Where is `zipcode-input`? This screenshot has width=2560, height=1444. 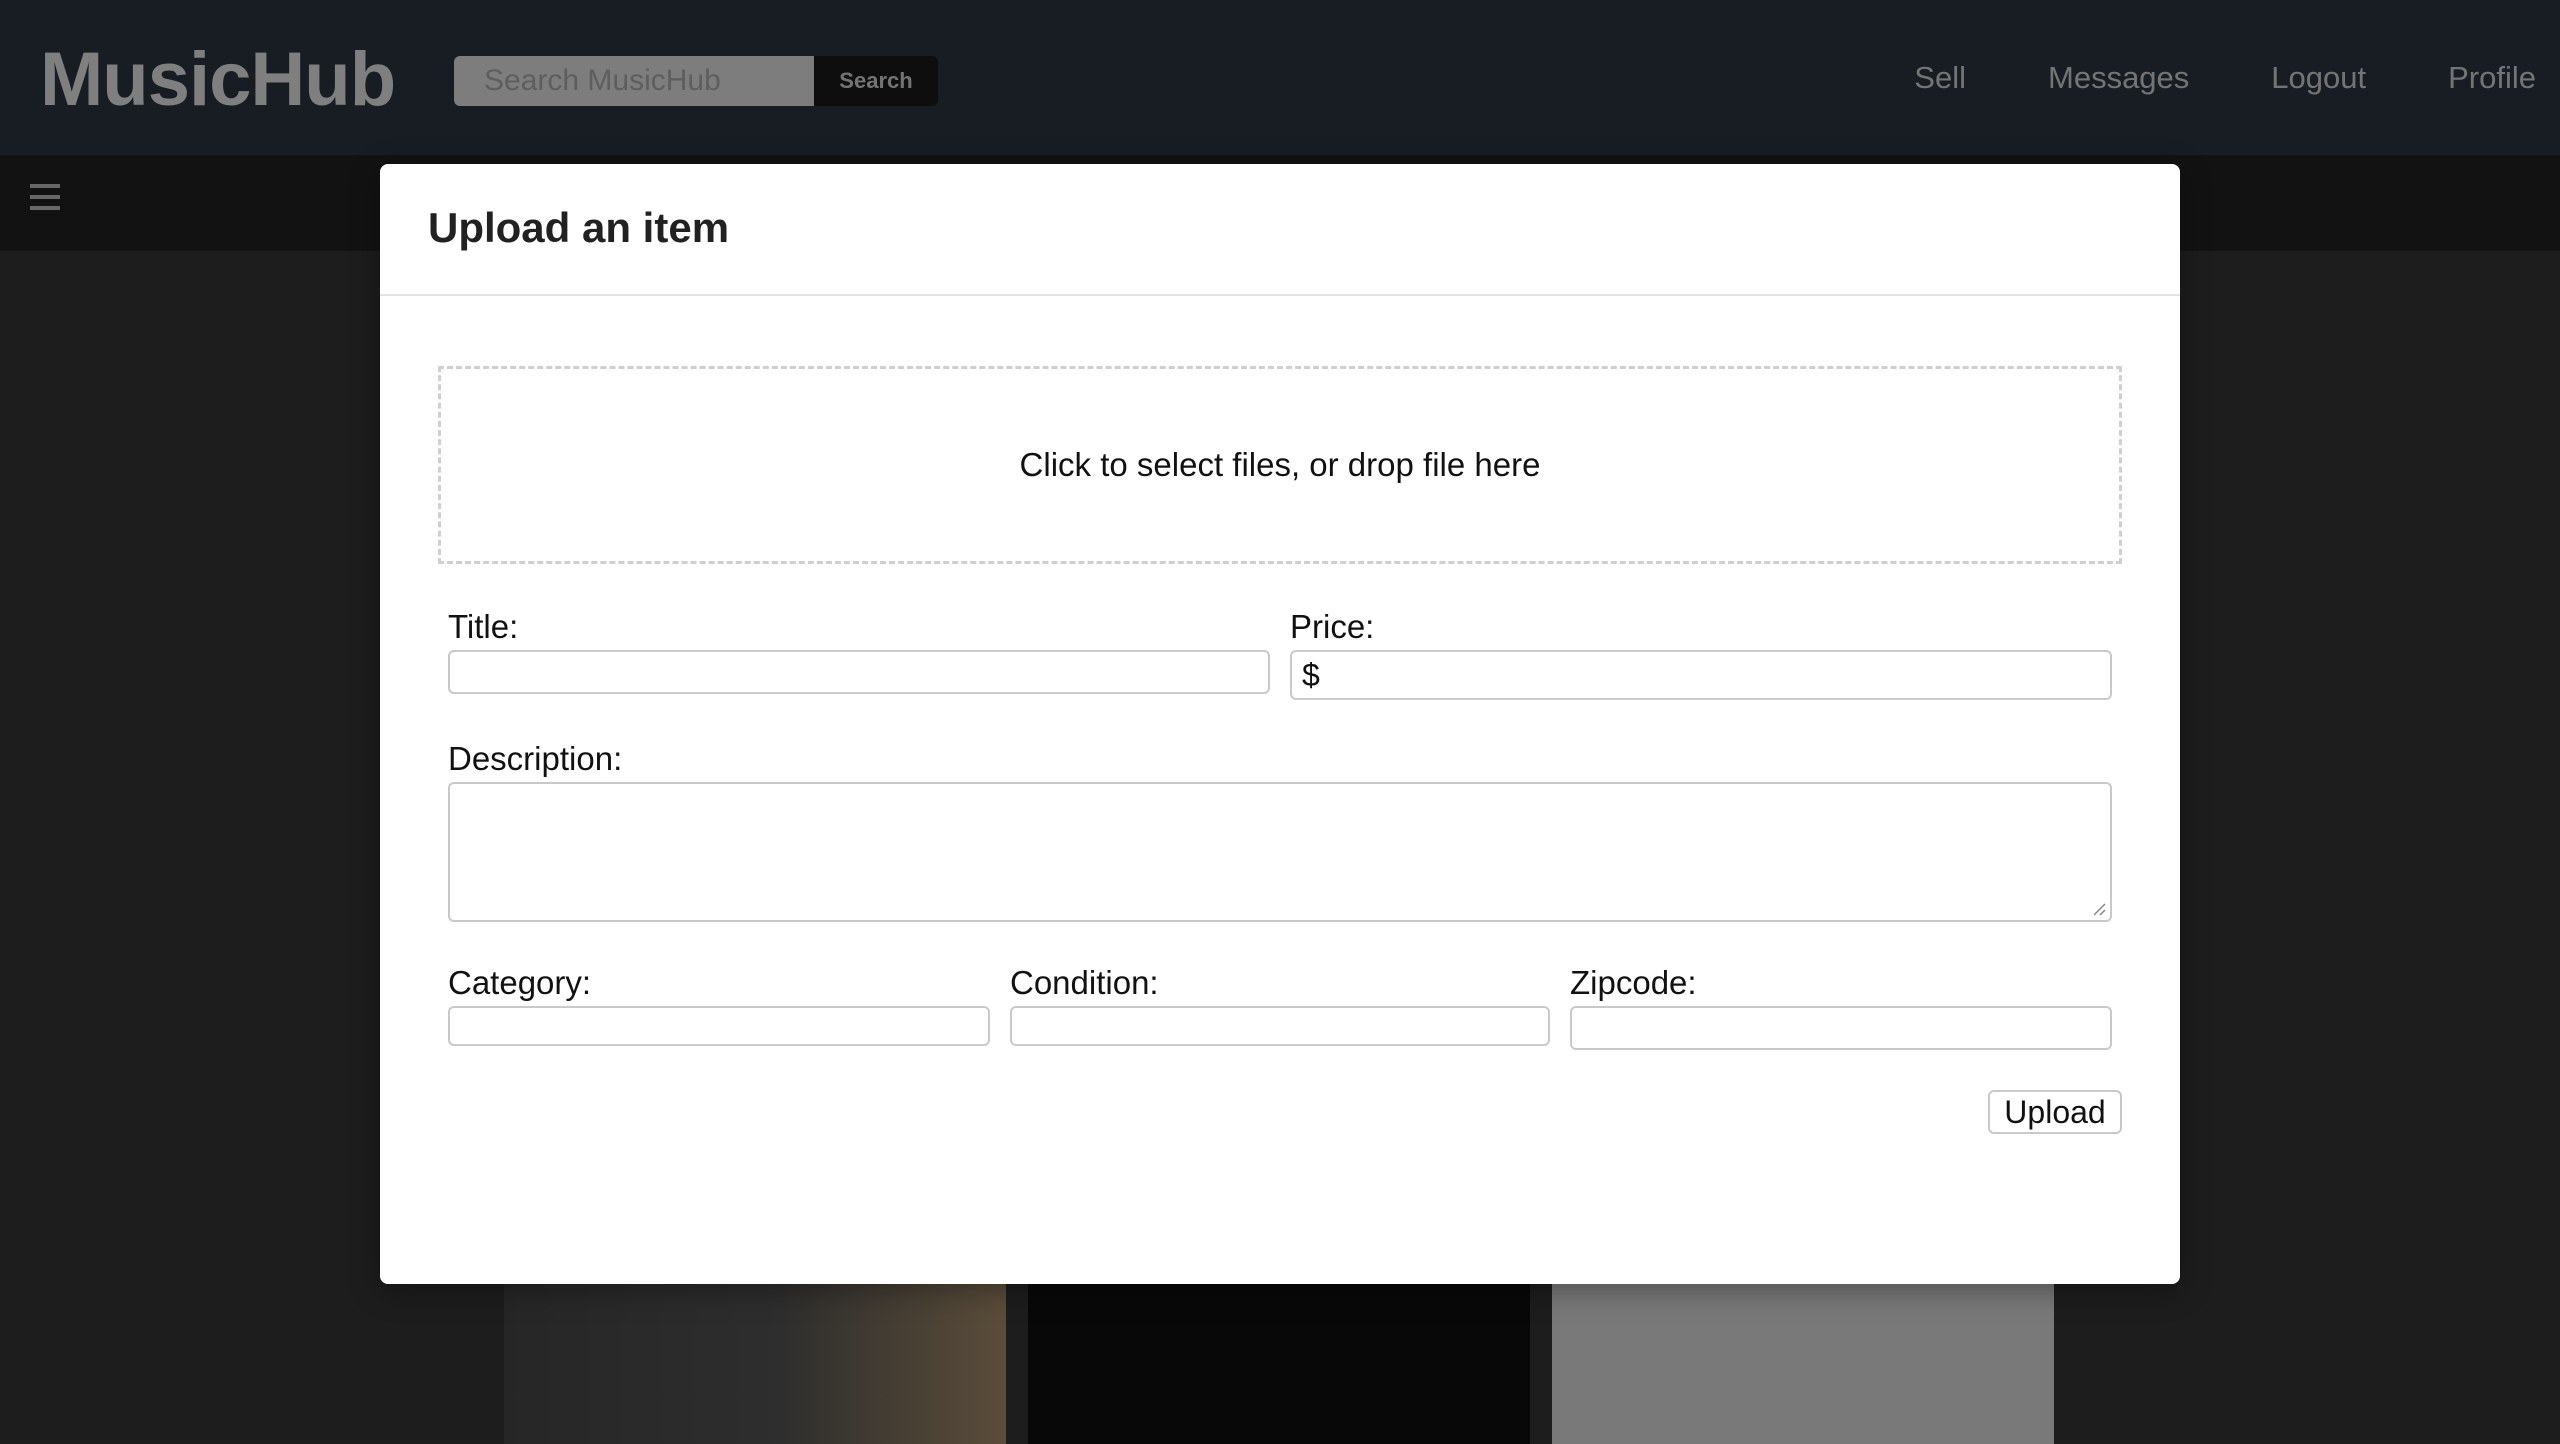
zipcode-input is located at coordinates (1841, 1028).